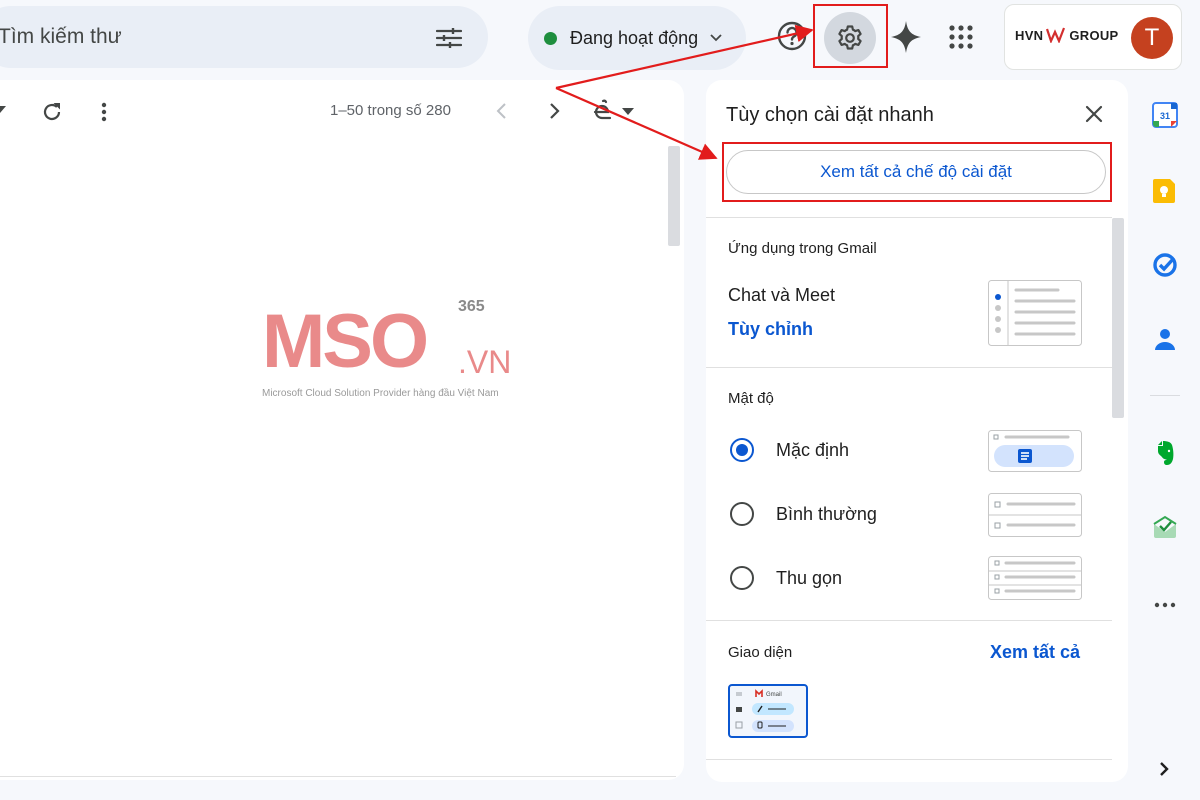 The image size is (1200, 800). I want to click on org-logo-mark-icon, so click(1056, 35).